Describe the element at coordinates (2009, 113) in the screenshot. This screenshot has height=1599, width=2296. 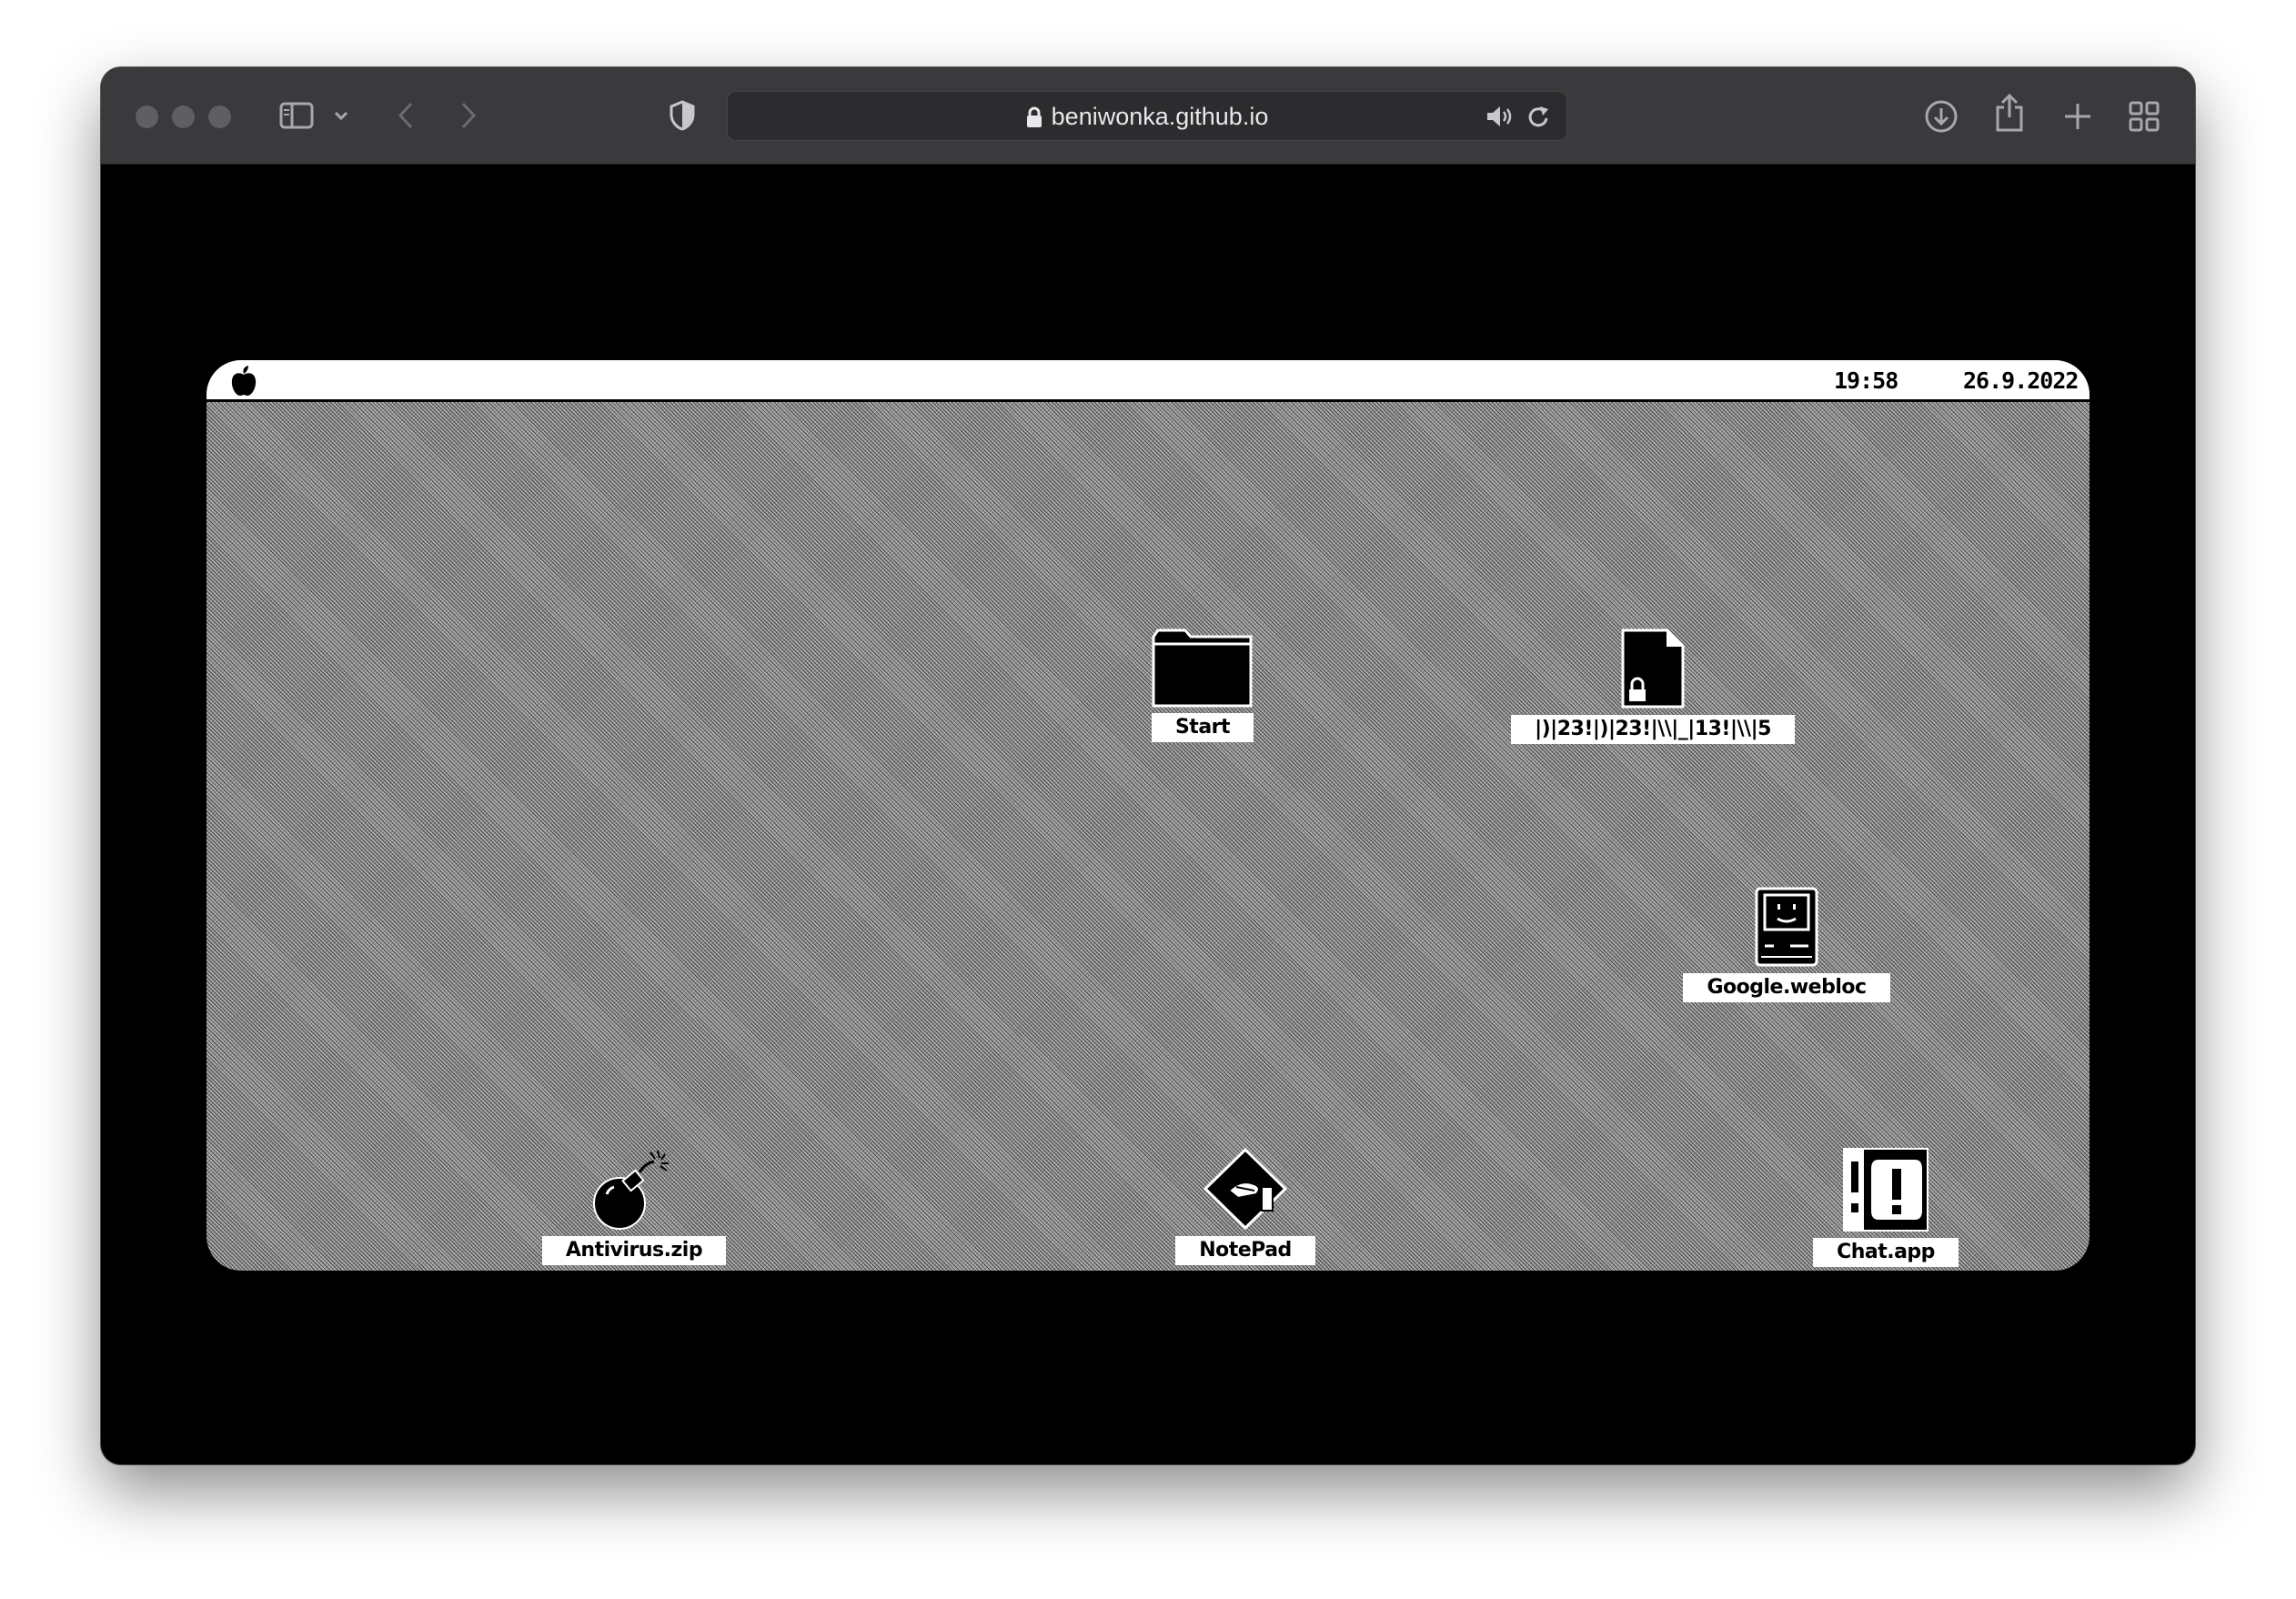
I see `share-icon` at that location.